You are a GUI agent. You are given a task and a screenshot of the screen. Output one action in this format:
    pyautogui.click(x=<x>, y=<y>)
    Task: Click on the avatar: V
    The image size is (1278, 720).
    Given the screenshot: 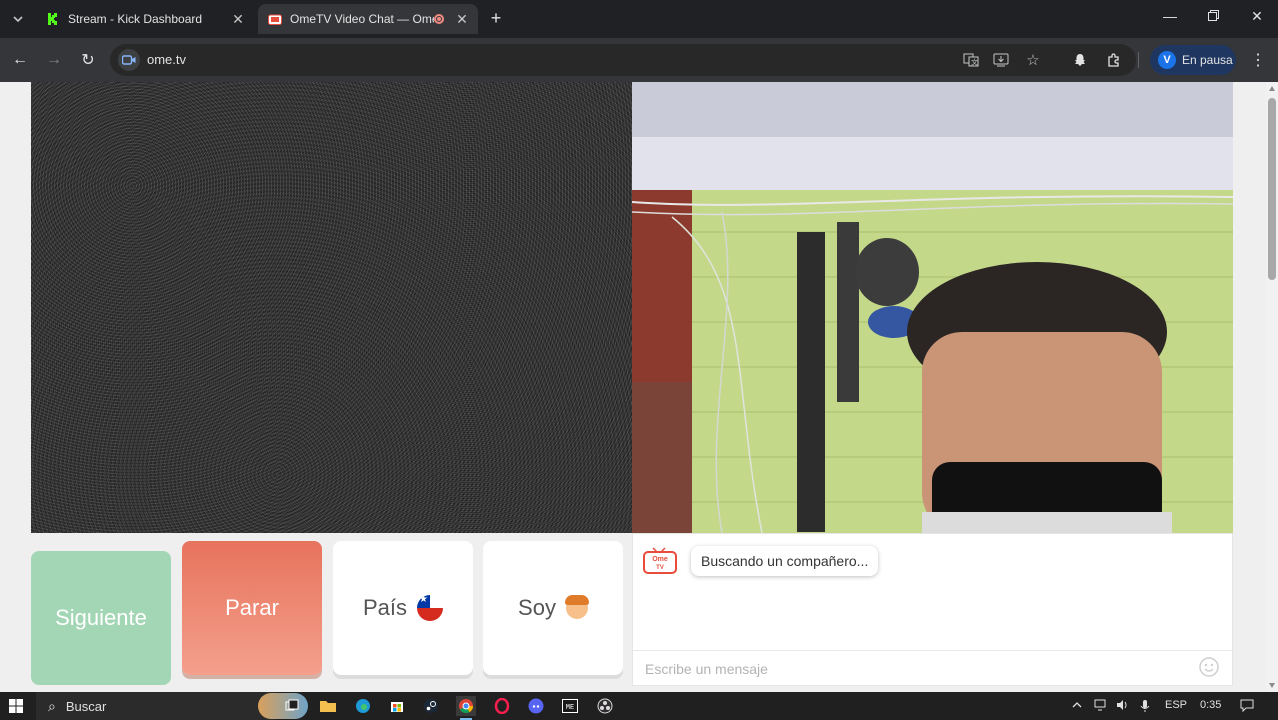 What is the action you would take?
    pyautogui.click(x=1167, y=60)
    